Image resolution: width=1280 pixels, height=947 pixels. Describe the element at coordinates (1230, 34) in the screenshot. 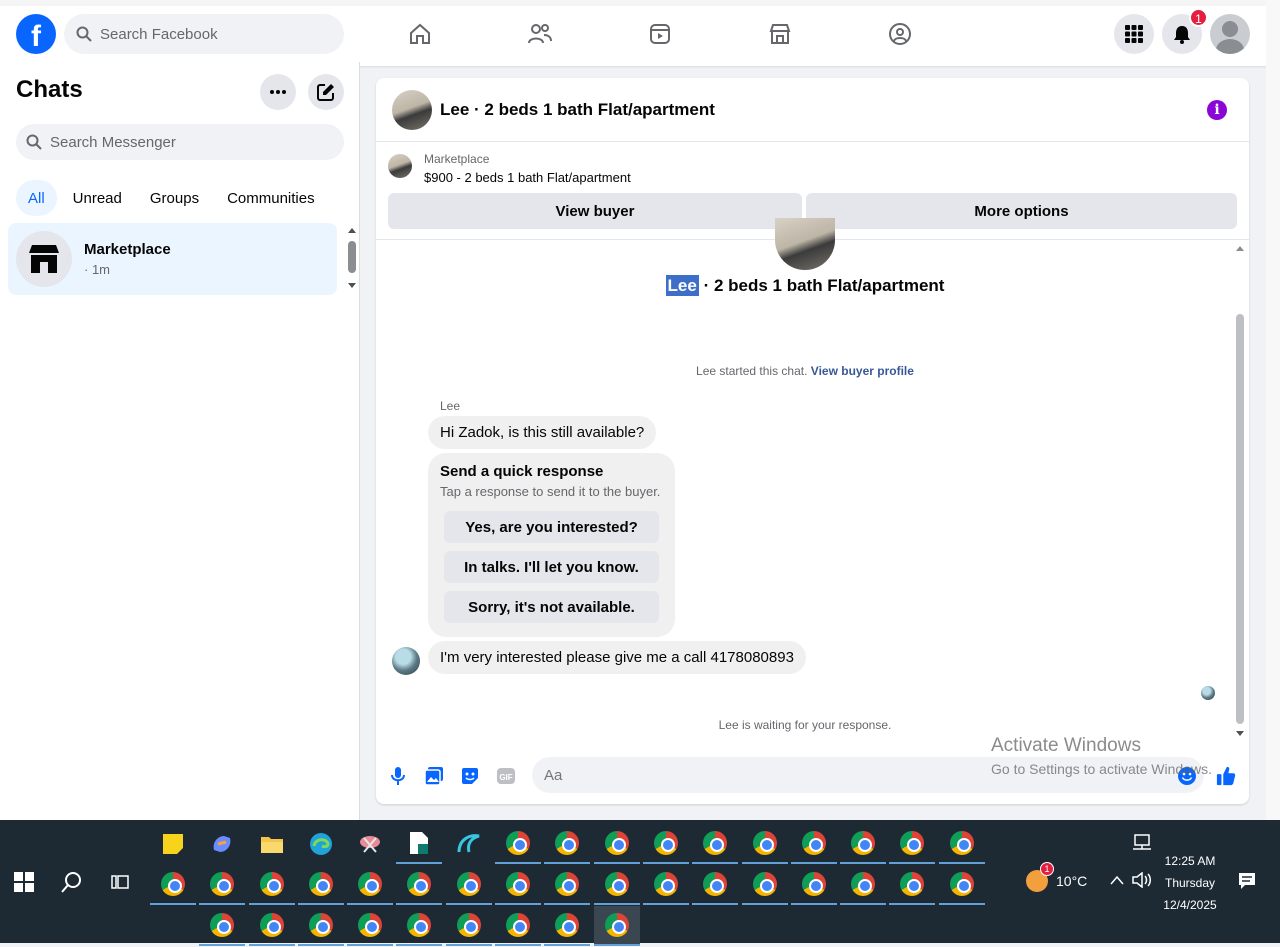

I see `profile-avatar-button` at that location.